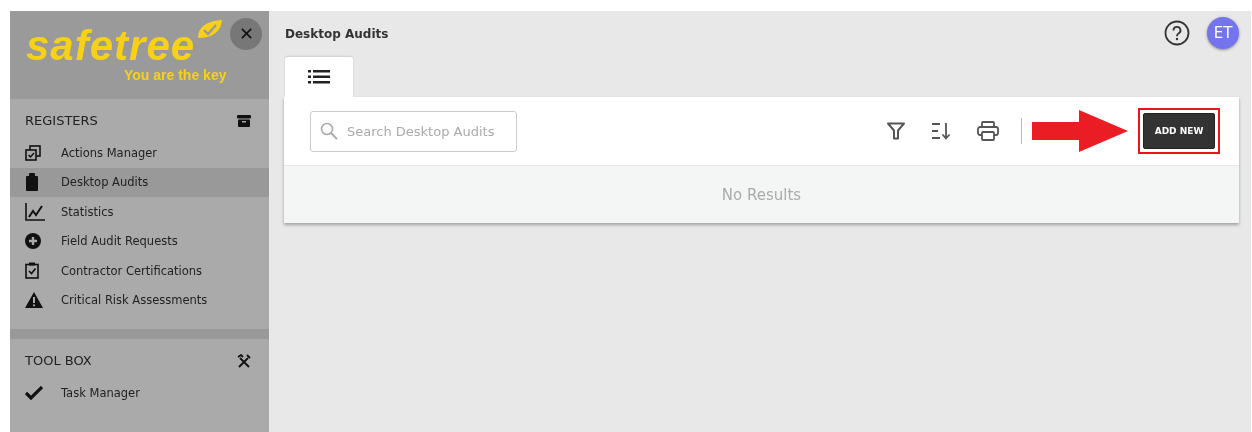  Describe the element at coordinates (246, 34) in the screenshot. I see `close-button: ✕` at that location.